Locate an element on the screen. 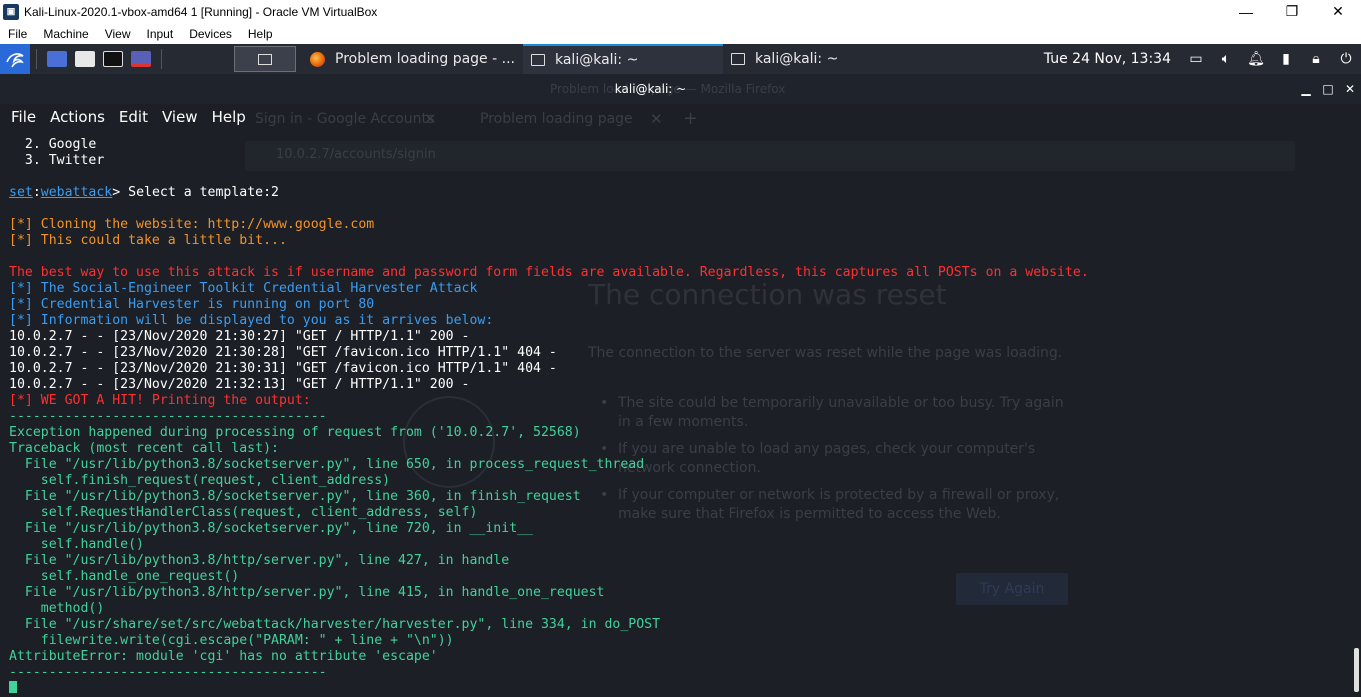  volume-icon: 🔈︎ is located at coordinates (1226, 59).